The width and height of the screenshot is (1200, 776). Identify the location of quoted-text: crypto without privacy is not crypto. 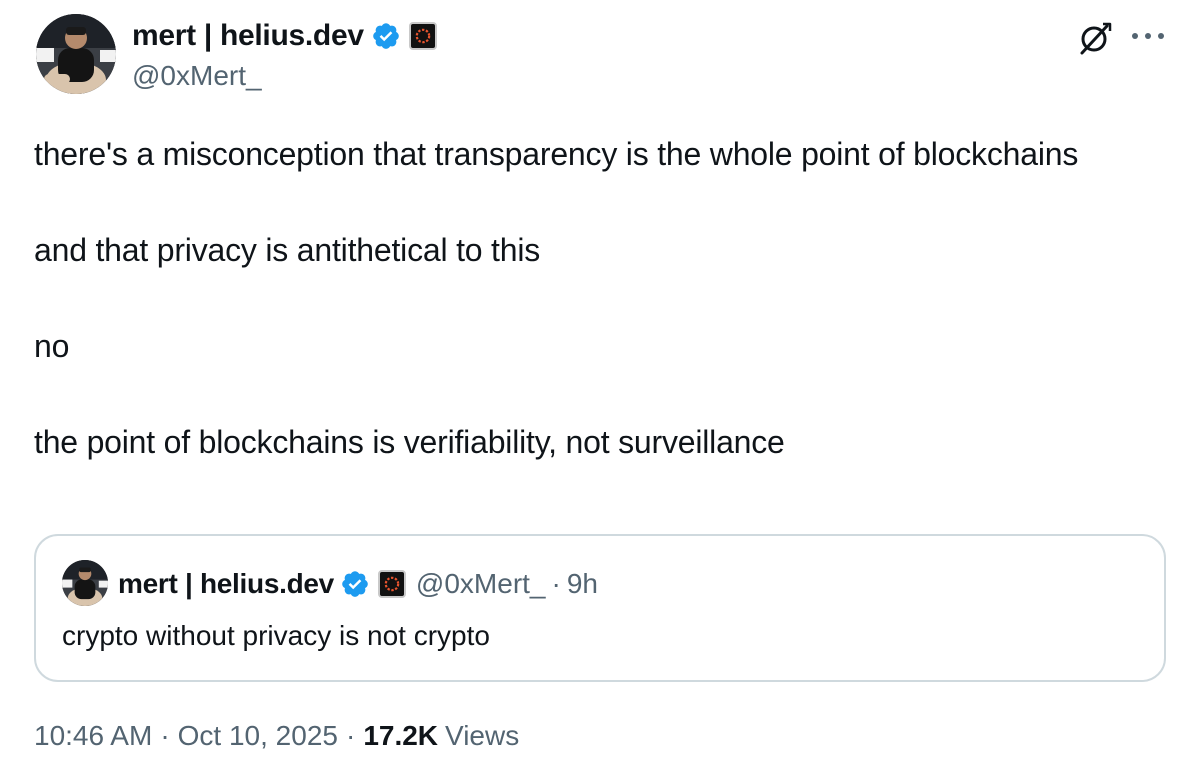
(276, 635).